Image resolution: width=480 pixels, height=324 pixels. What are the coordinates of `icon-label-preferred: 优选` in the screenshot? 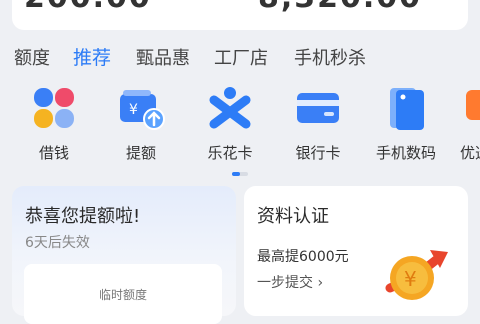 It's located at (470, 153).